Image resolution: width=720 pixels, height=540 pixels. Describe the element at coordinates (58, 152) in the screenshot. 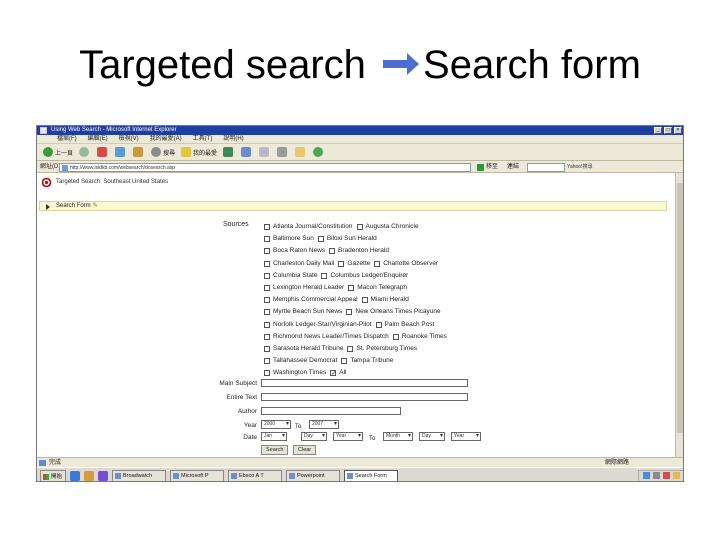

I see `back-button: 上一頁` at that location.